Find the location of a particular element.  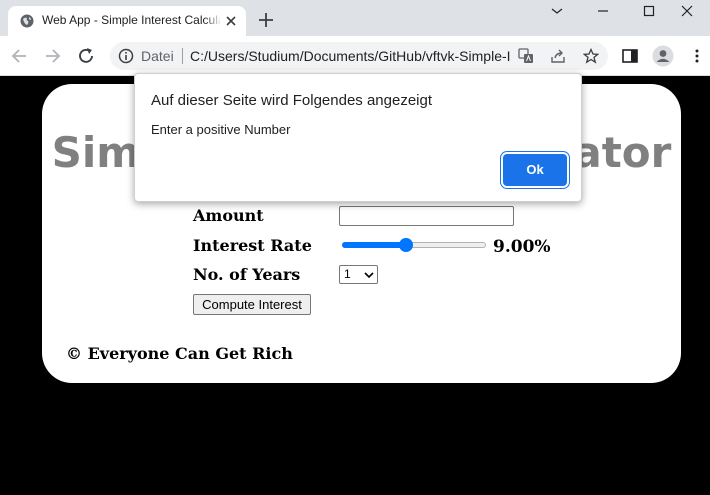

amount-label: Amount is located at coordinates (228, 215).